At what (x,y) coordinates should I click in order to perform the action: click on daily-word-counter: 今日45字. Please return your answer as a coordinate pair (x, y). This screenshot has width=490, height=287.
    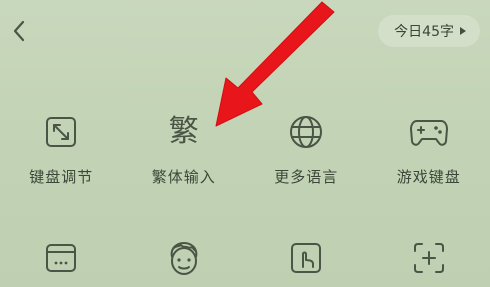
    Looking at the image, I should click on (429, 31).